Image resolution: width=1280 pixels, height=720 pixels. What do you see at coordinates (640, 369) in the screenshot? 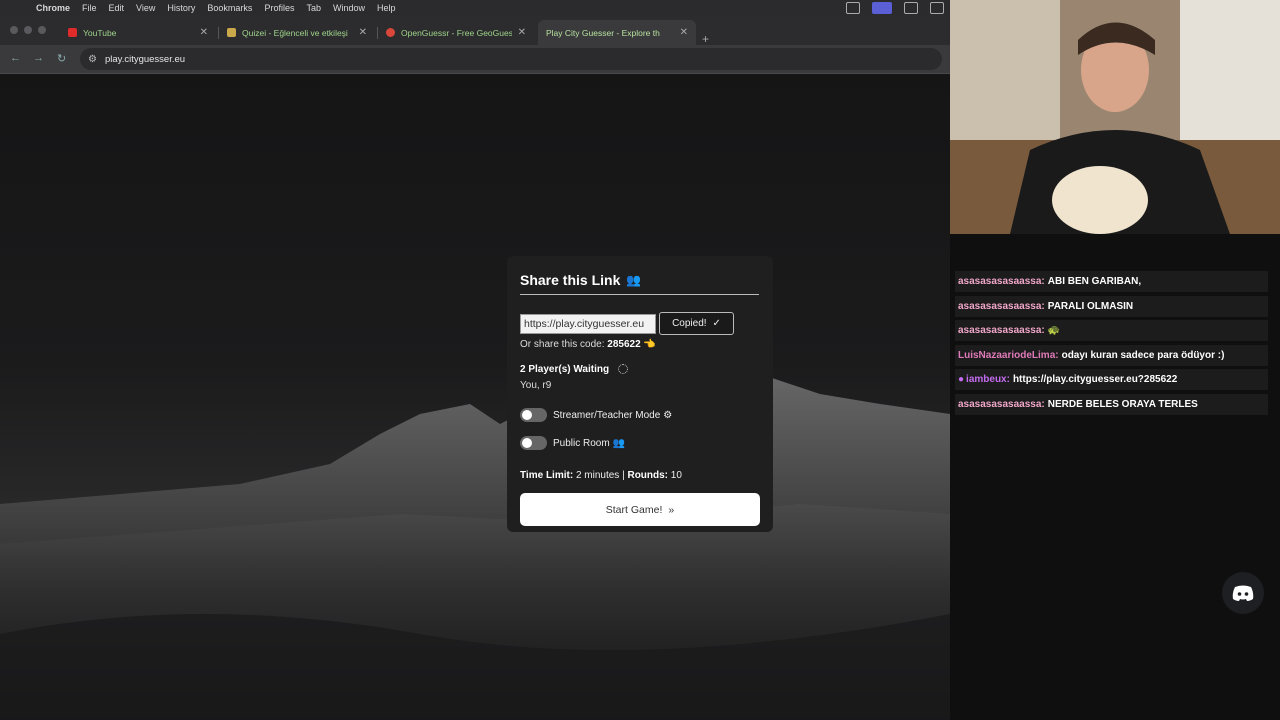
I see `players-waiting: 2 Player(s) Waiting` at bounding box center [640, 369].